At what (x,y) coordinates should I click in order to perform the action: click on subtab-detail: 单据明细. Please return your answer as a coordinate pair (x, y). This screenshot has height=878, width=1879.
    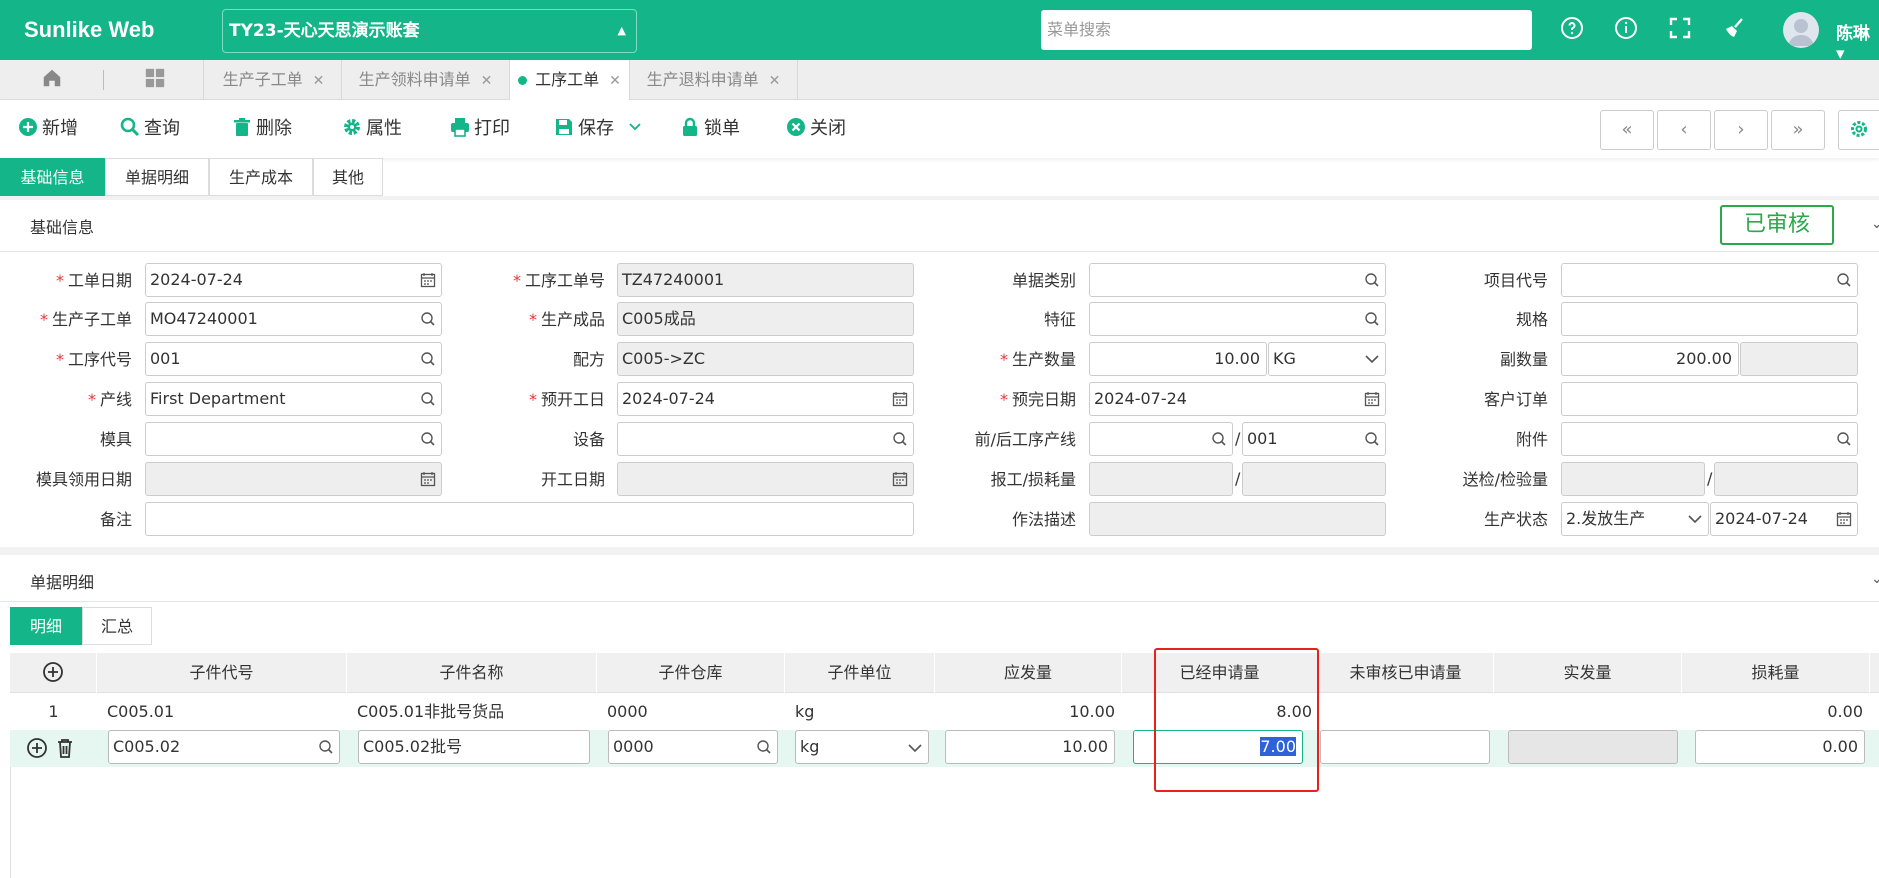
    Looking at the image, I should click on (157, 177).